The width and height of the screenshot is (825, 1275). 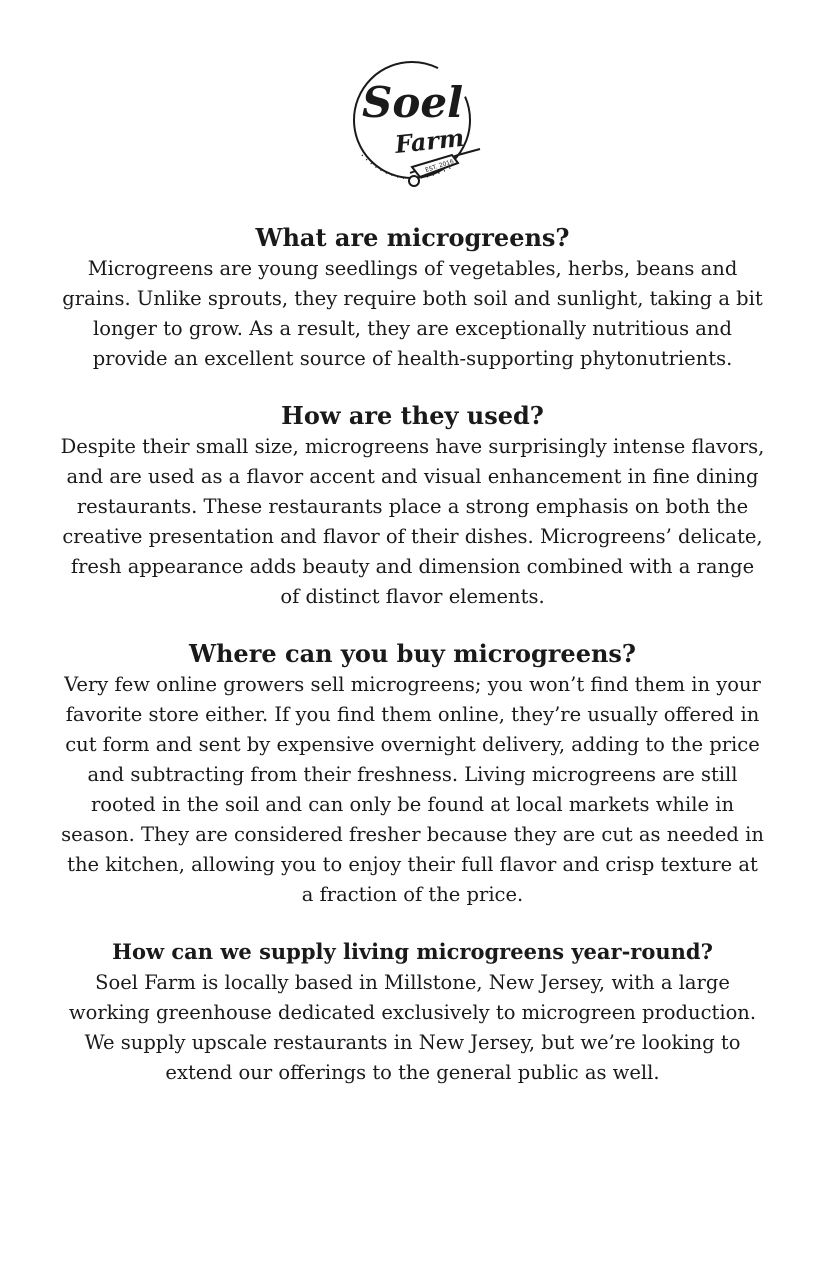 I want to click on logo-text-farm: Farm, so click(x=429, y=141).